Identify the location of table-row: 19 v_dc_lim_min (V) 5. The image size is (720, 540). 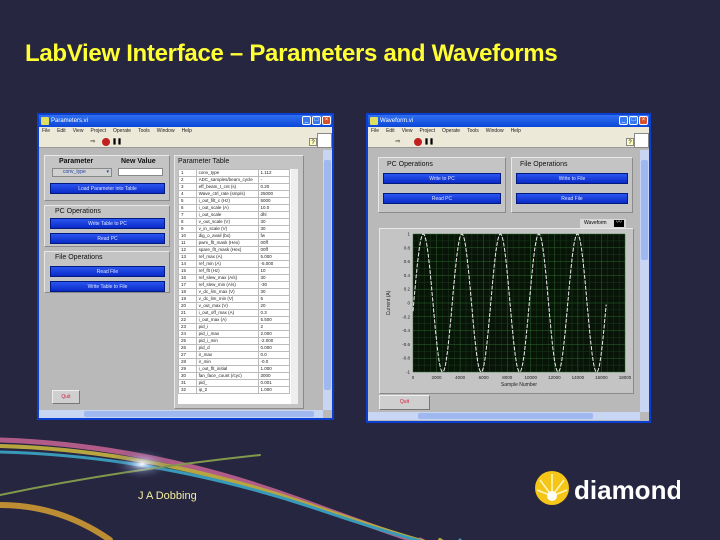
(234, 299).